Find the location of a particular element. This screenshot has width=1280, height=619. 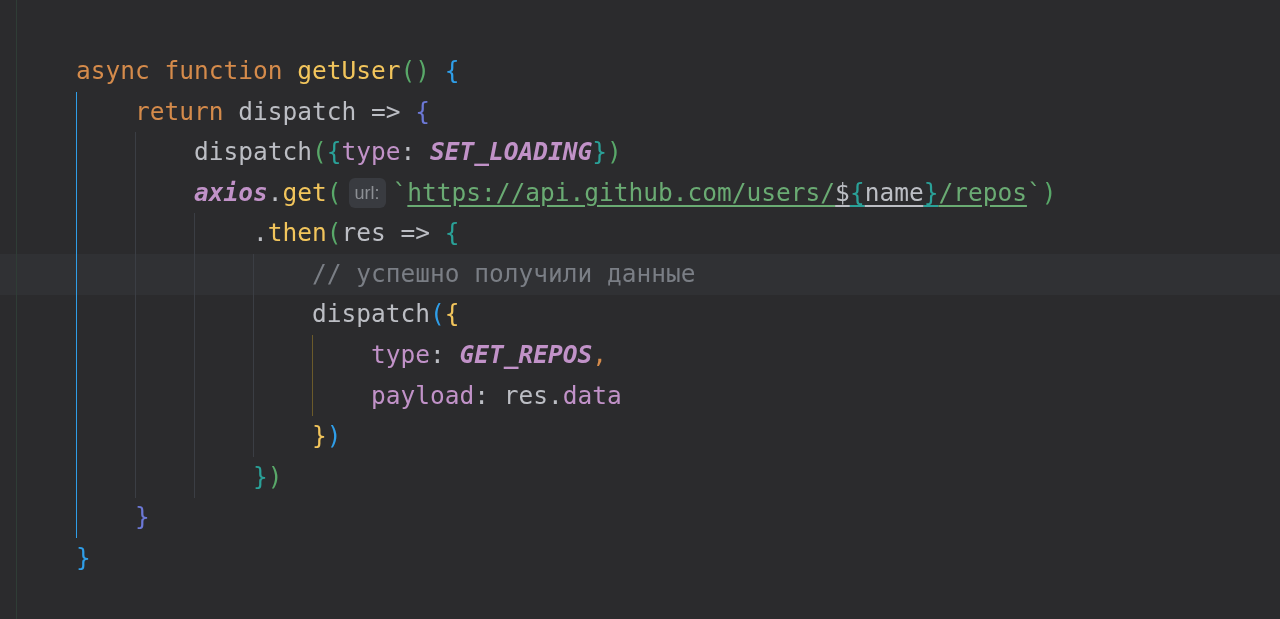

inlay-hint: url: is located at coordinates (367, 193).